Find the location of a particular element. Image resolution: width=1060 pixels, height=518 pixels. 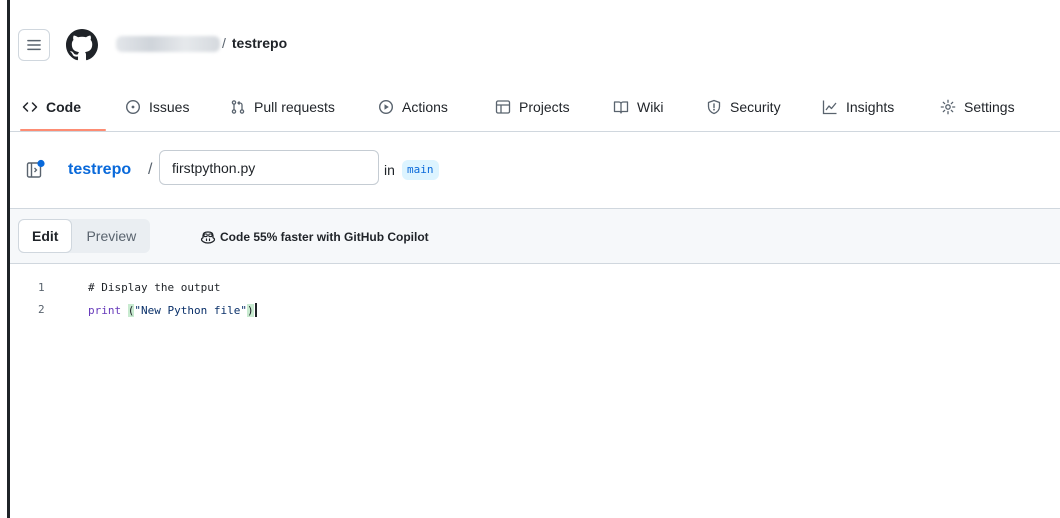

tab-label: Code is located at coordinates (63, 107).